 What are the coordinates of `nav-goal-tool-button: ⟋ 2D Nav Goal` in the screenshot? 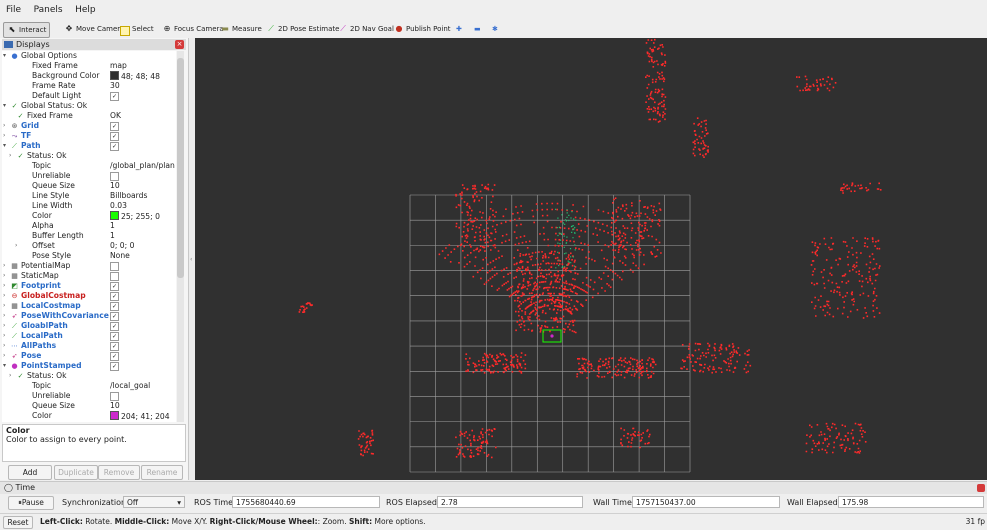 It's located at (366, 29).